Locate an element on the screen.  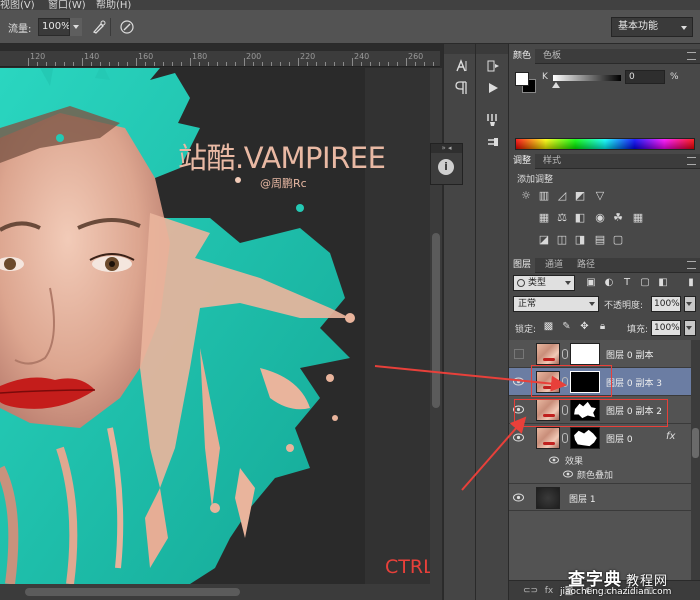
info-icon: i is located at coordinates (446, 167).